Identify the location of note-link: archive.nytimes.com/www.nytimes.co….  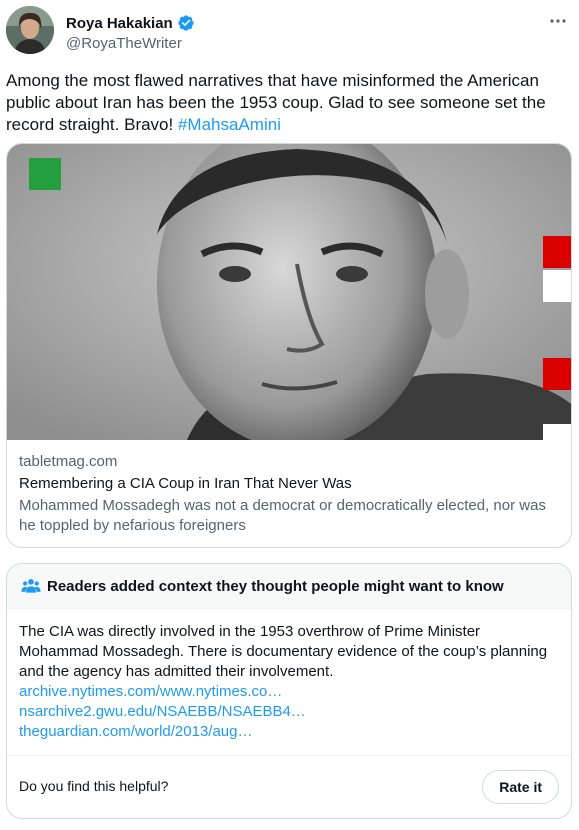
(289, 692).